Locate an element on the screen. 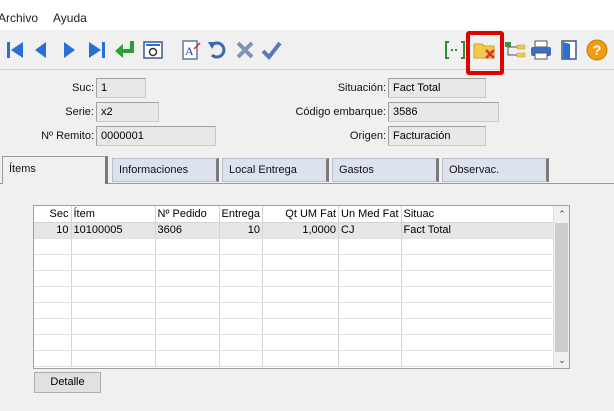 Image resolution: width=614 pixels, height=411 pixels. scroll-thumb is located at coordinates (561, 287).